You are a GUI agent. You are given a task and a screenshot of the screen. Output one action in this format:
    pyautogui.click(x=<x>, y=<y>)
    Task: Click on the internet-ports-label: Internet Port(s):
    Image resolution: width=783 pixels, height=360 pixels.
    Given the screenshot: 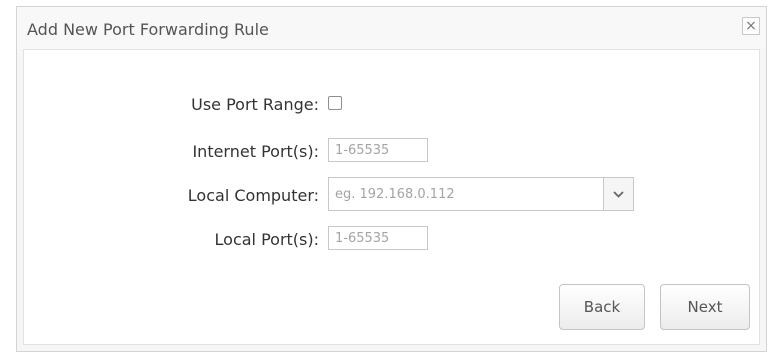 What is the action you would take?
    pyautogui.click(x=255, y=151)
    